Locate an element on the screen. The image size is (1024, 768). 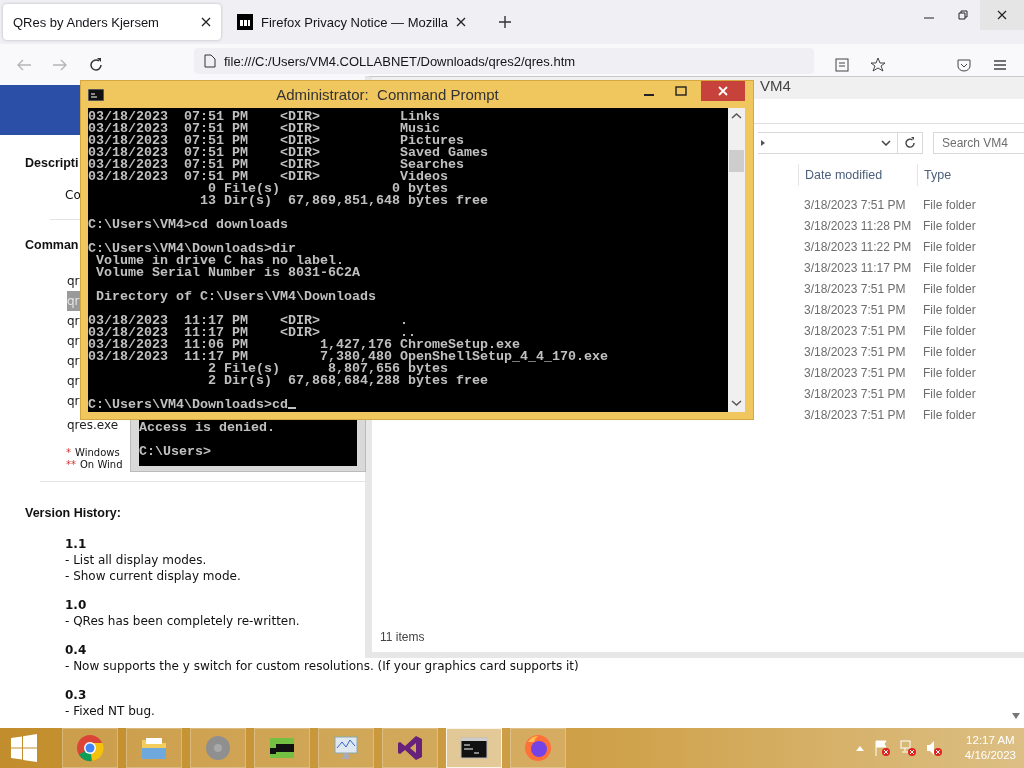
change-note: - Show current display mode. is located at coordinates (153, 576).